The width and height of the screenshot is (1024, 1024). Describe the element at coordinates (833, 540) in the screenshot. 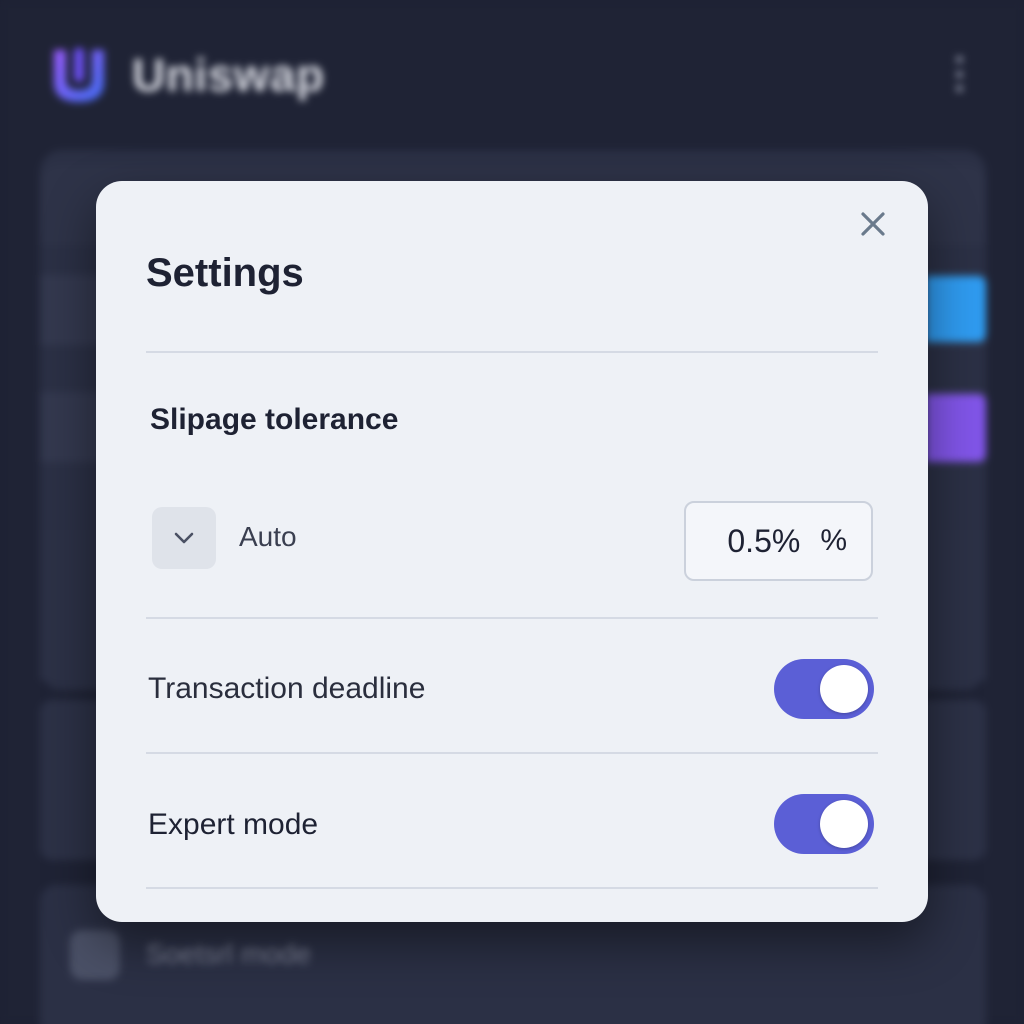

I see `slippage-unit: %` at that location.